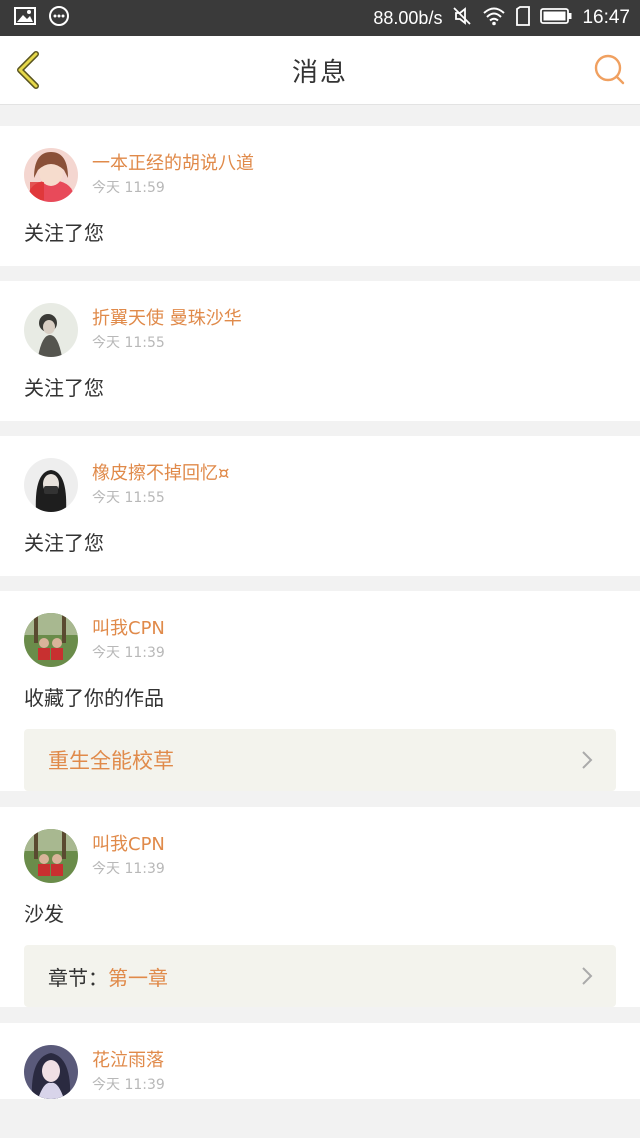 Image resolution: width=640 pixels, height=1138 pixels. Describe the element at coordinates (44, 914) in the screenshot. I see `action-text: 沙发` at that location.